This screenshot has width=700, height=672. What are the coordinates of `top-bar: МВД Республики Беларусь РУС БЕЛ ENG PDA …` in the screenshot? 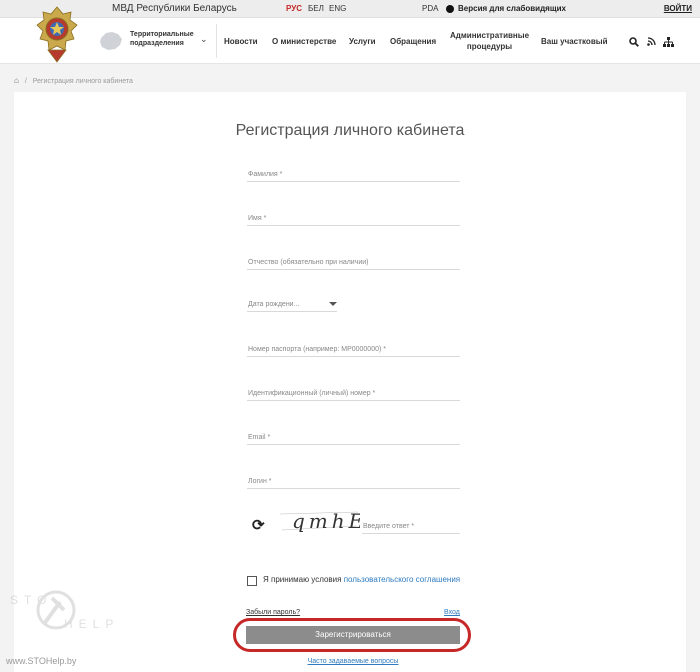 It's located at (350, 9).